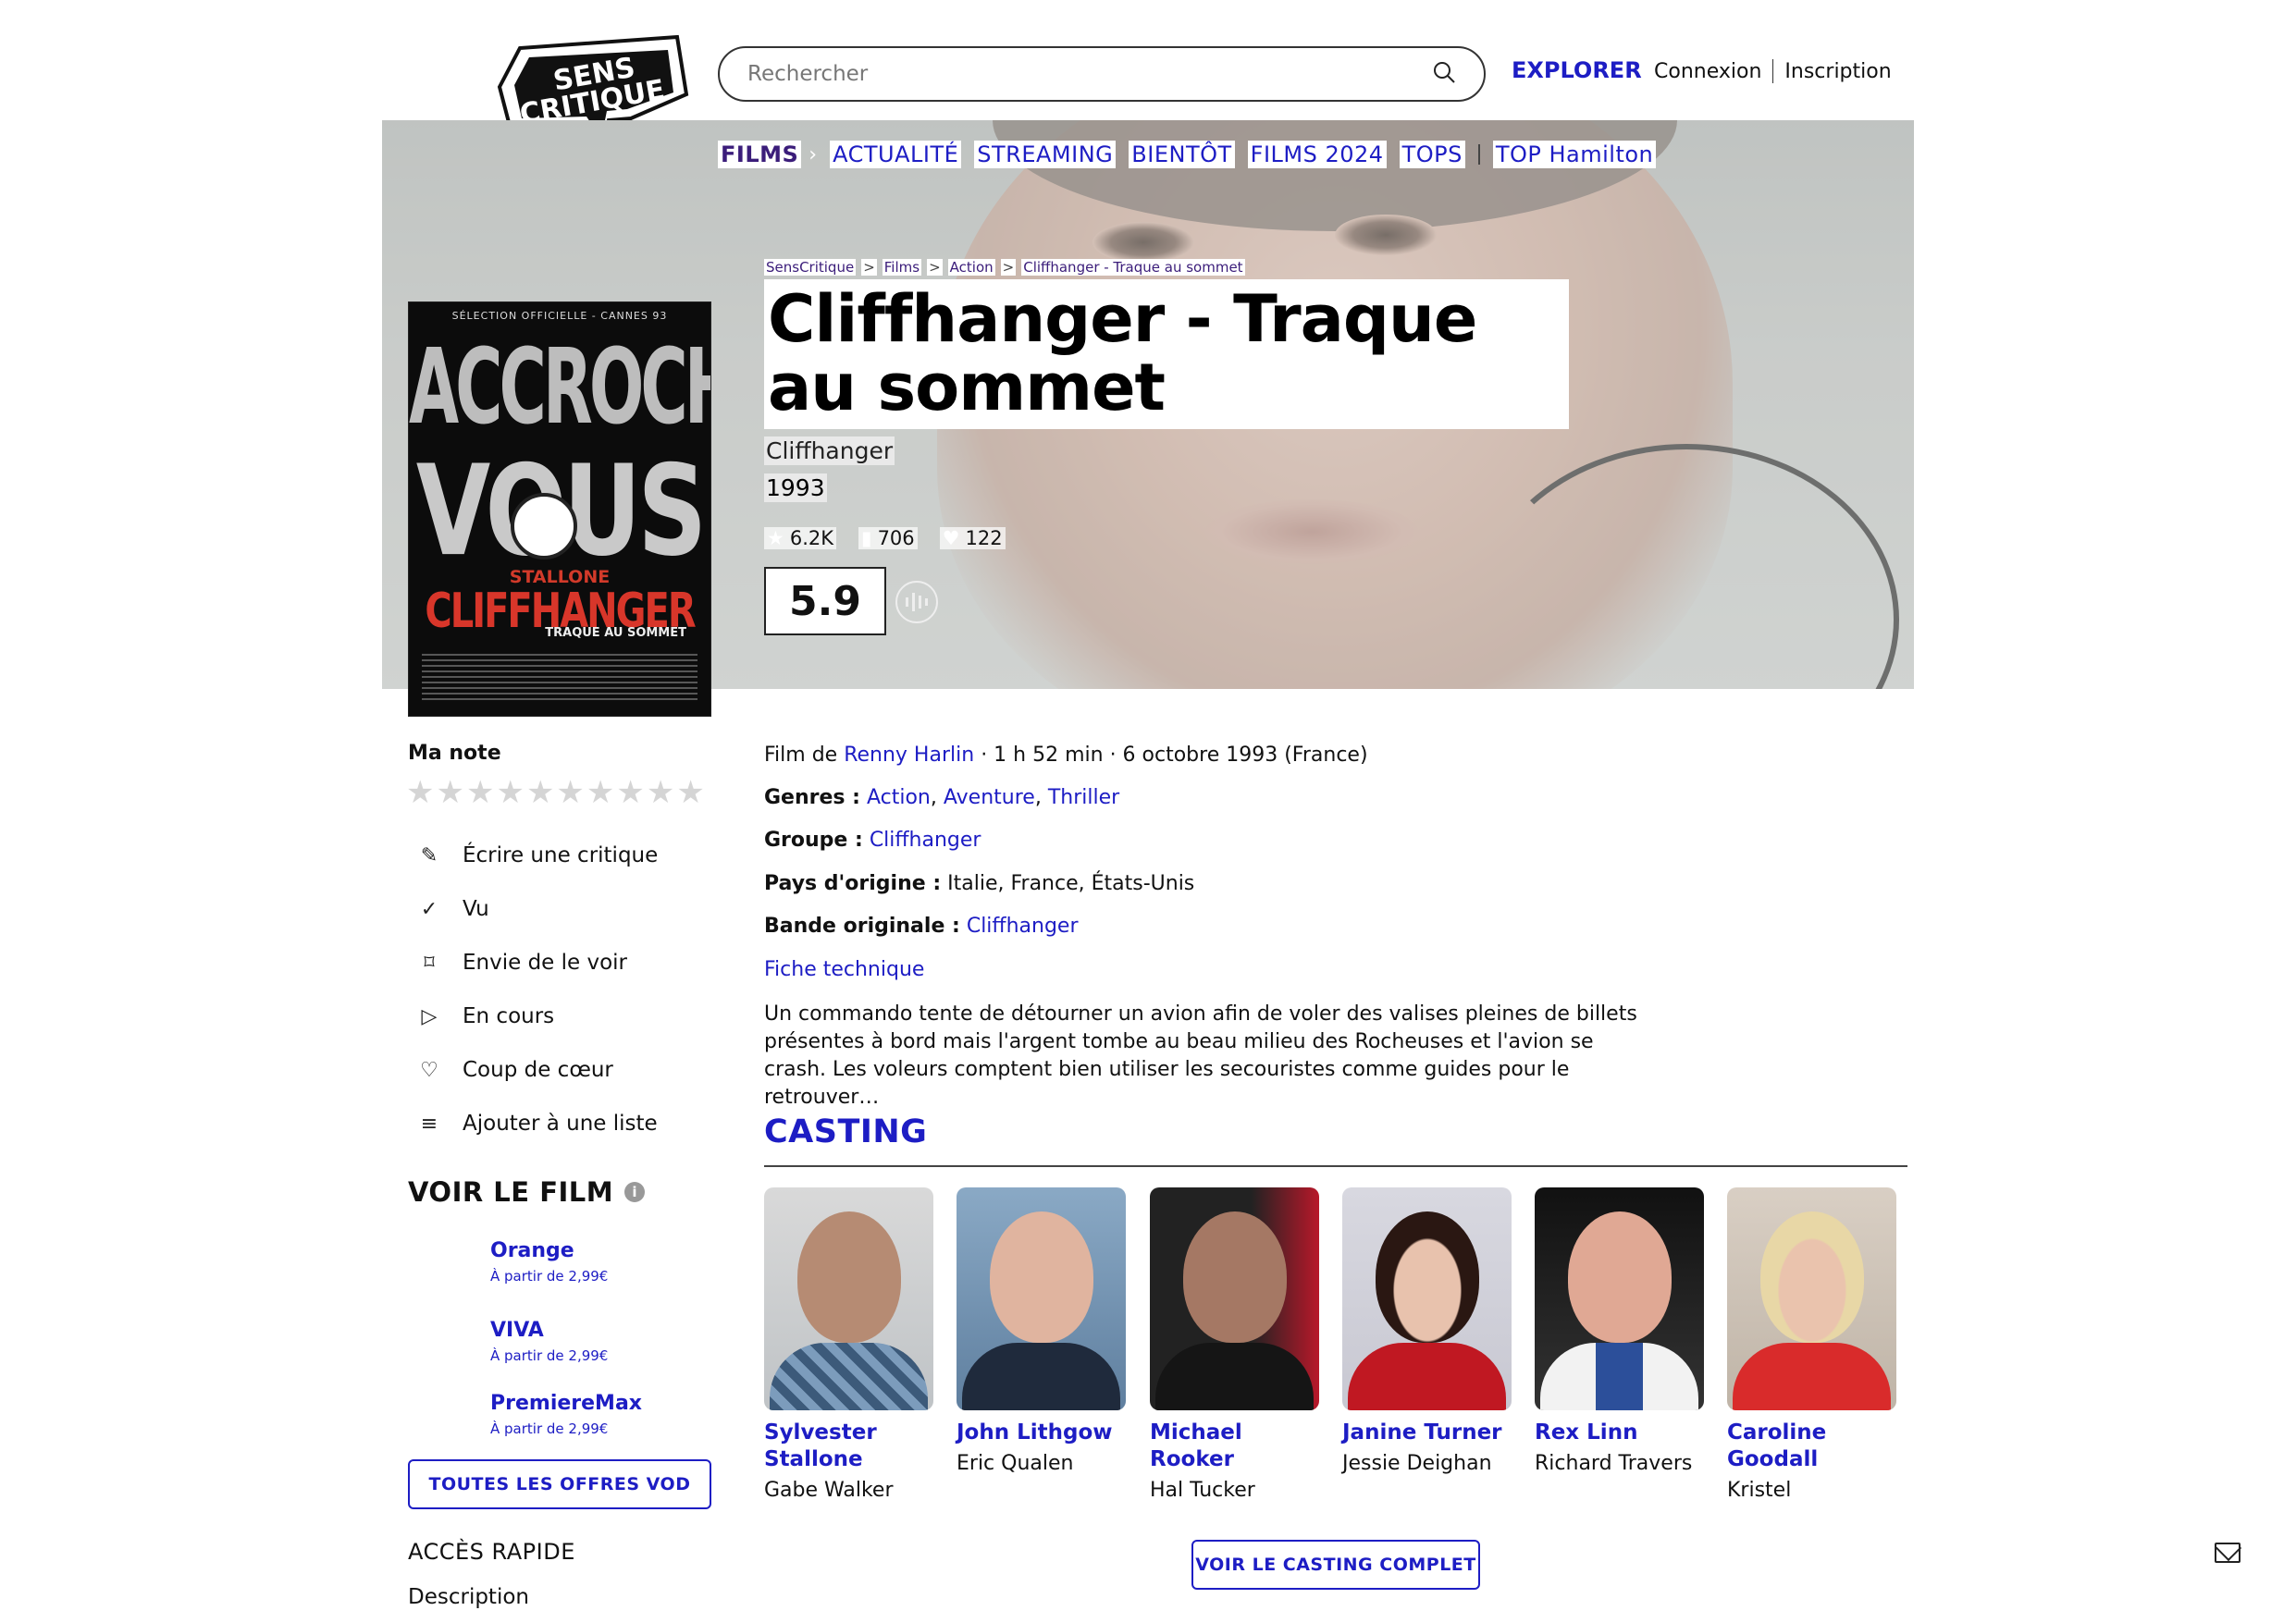 The width and height of the screenshot is (2296, 1623). I want to click on explore-link: EXPLORER, so click(1577, 70).